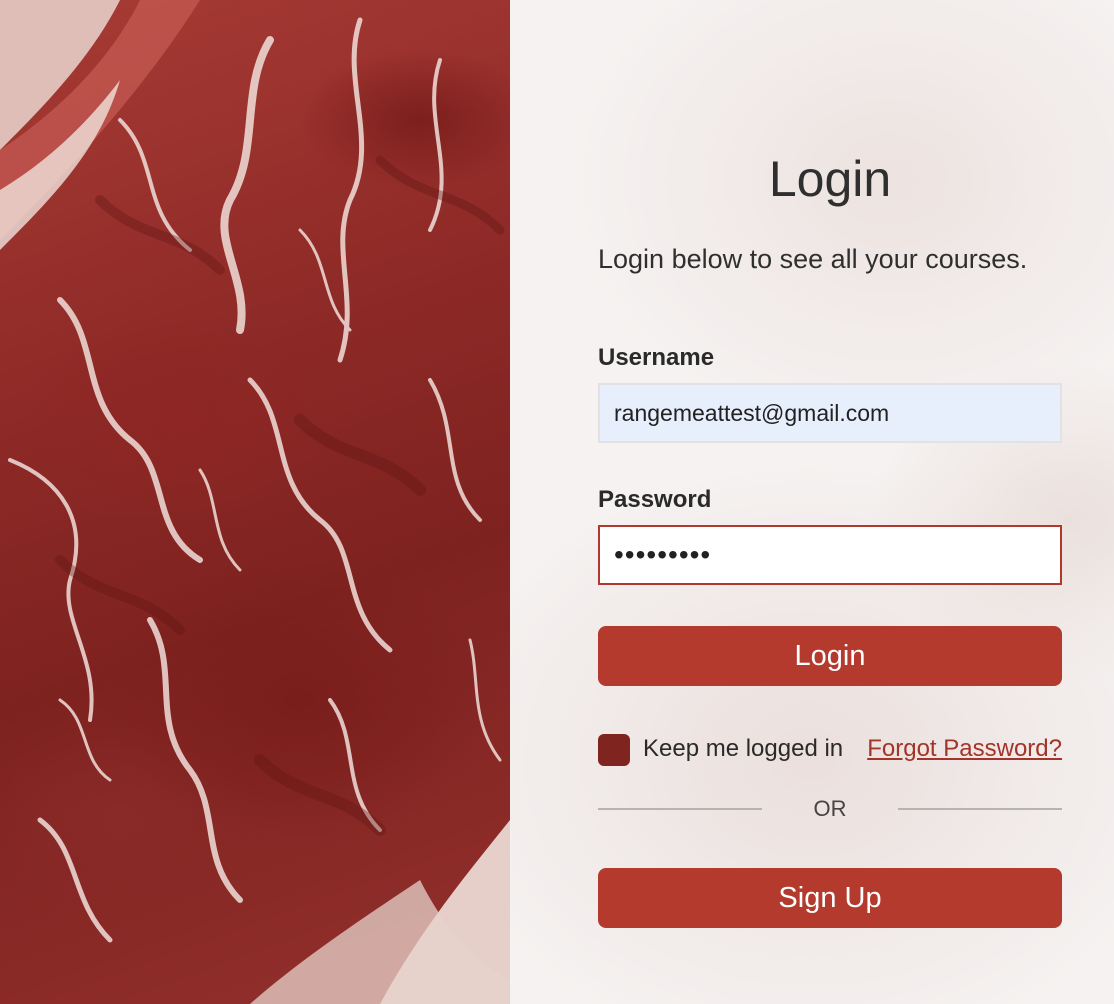 The height and width of the screenshot is (1004, 1114). I want to click on password-label: Password, so click(655, 499).